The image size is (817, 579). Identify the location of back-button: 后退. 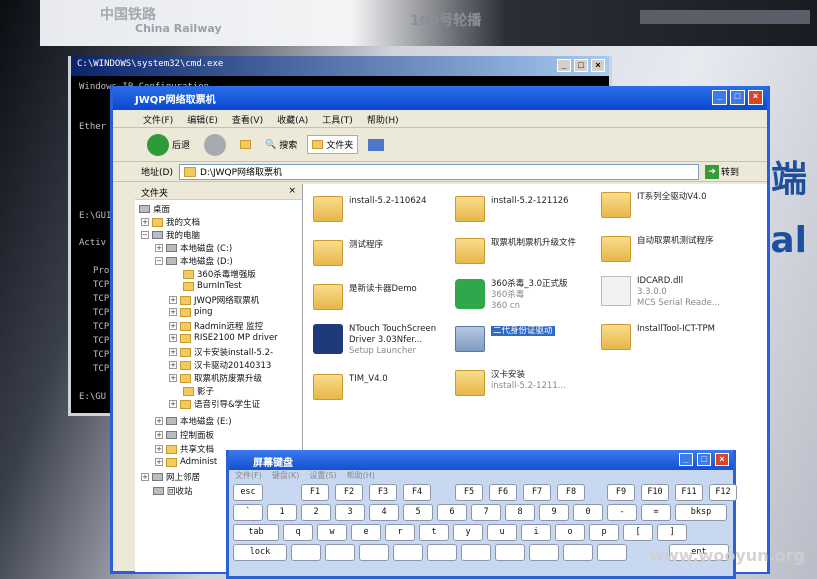
(168, 145).